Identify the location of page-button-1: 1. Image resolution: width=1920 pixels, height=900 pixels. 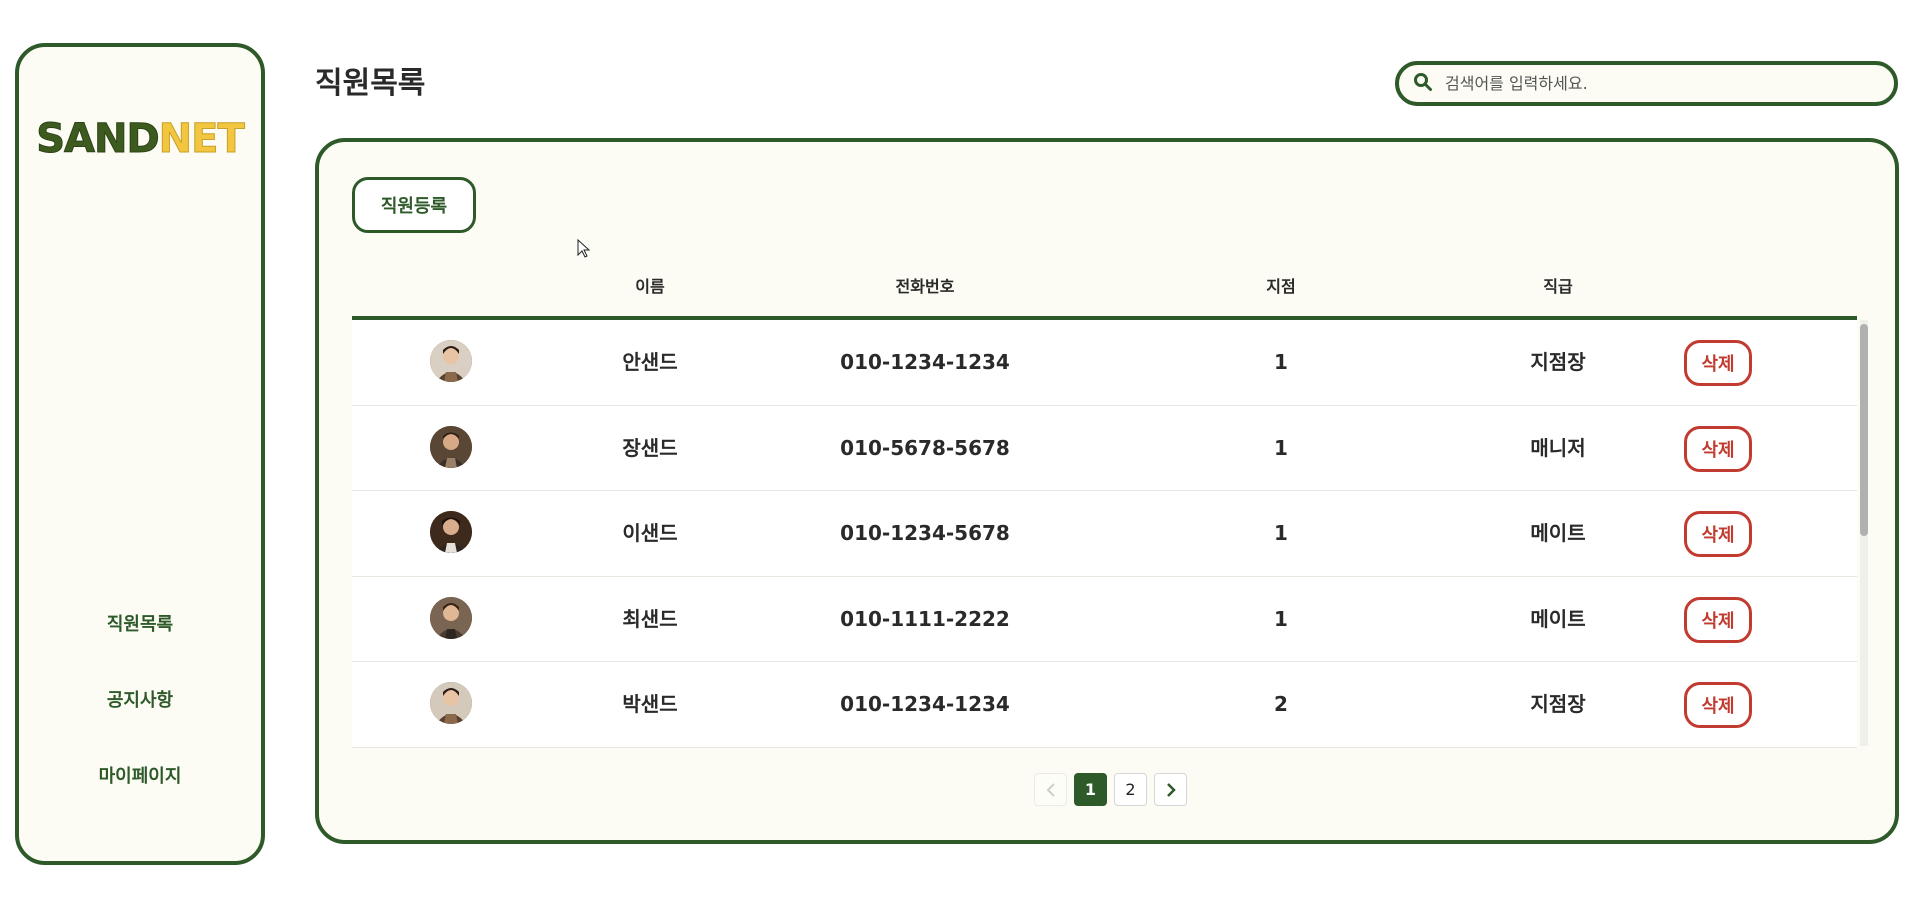
(1090, 789).